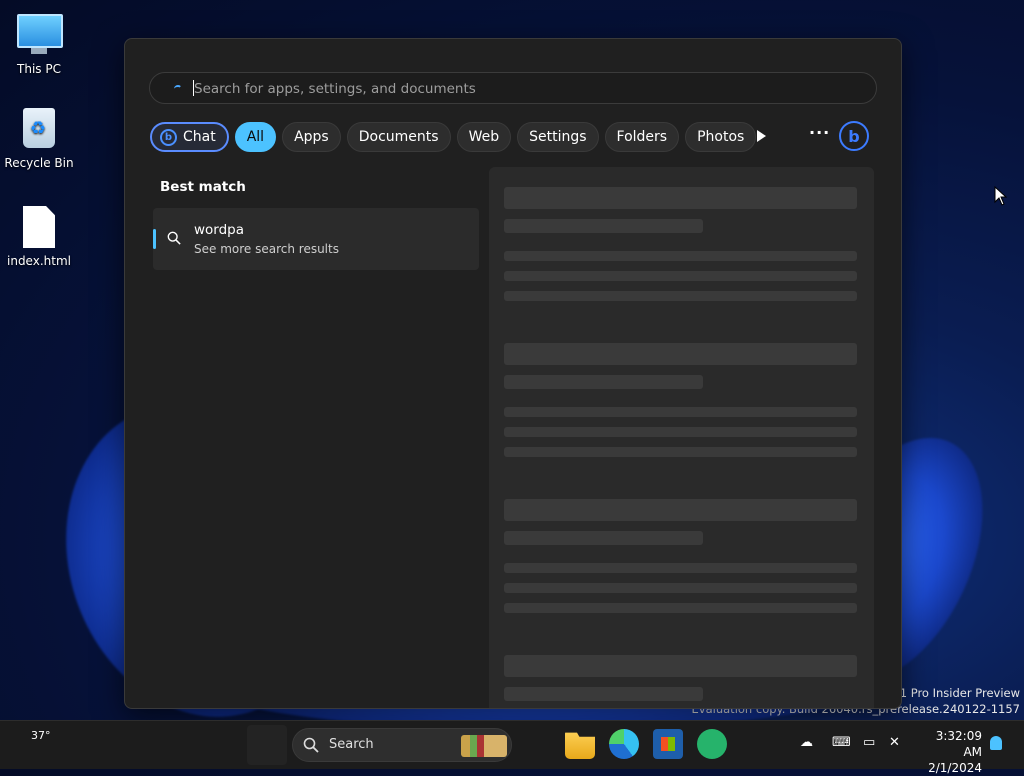 The image size is (1024, 776). Describe the element at coordinates (40, 36) in the screenshot. I see `monitor-icon` at that location.